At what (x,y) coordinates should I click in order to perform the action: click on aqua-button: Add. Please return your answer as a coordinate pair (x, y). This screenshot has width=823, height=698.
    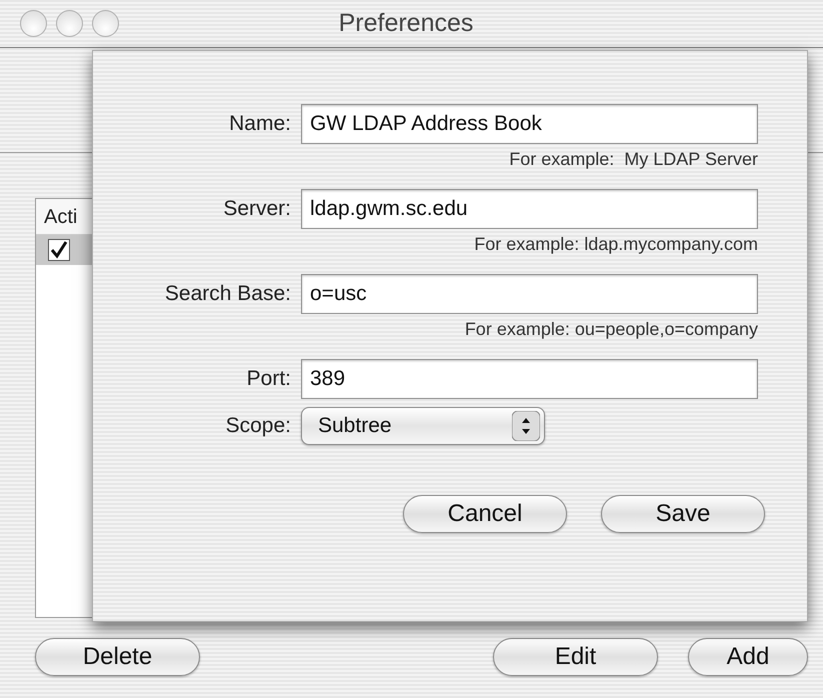
    Looking at the image, I should click on (748, 657).